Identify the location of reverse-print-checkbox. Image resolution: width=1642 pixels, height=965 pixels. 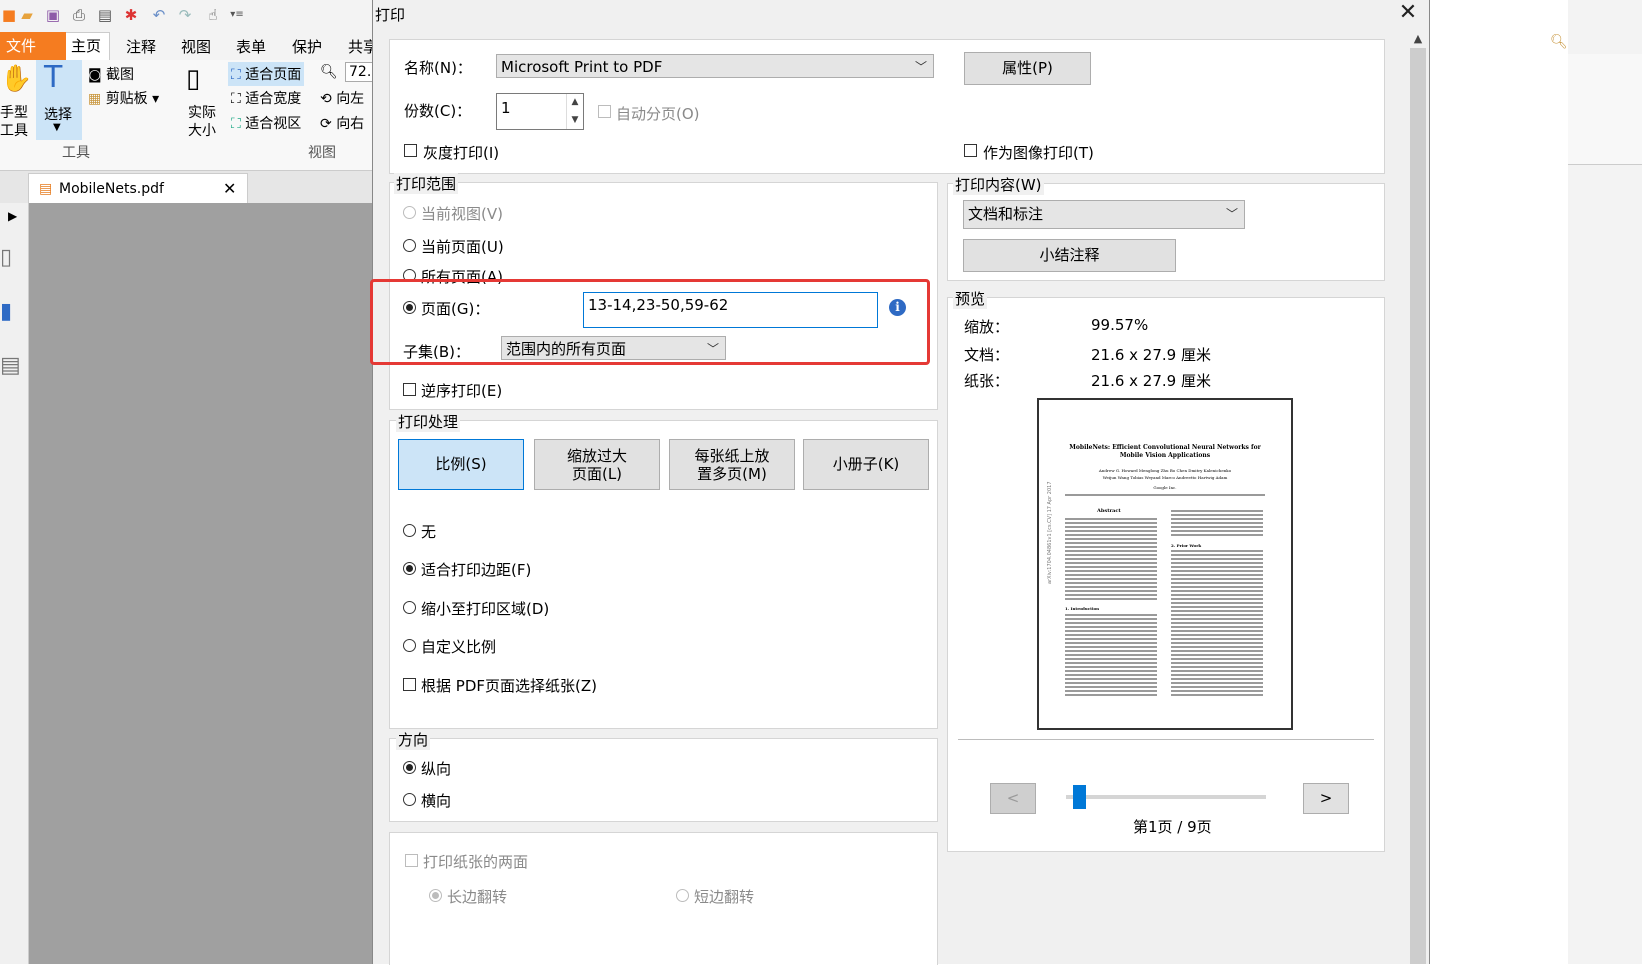
(409, 389).